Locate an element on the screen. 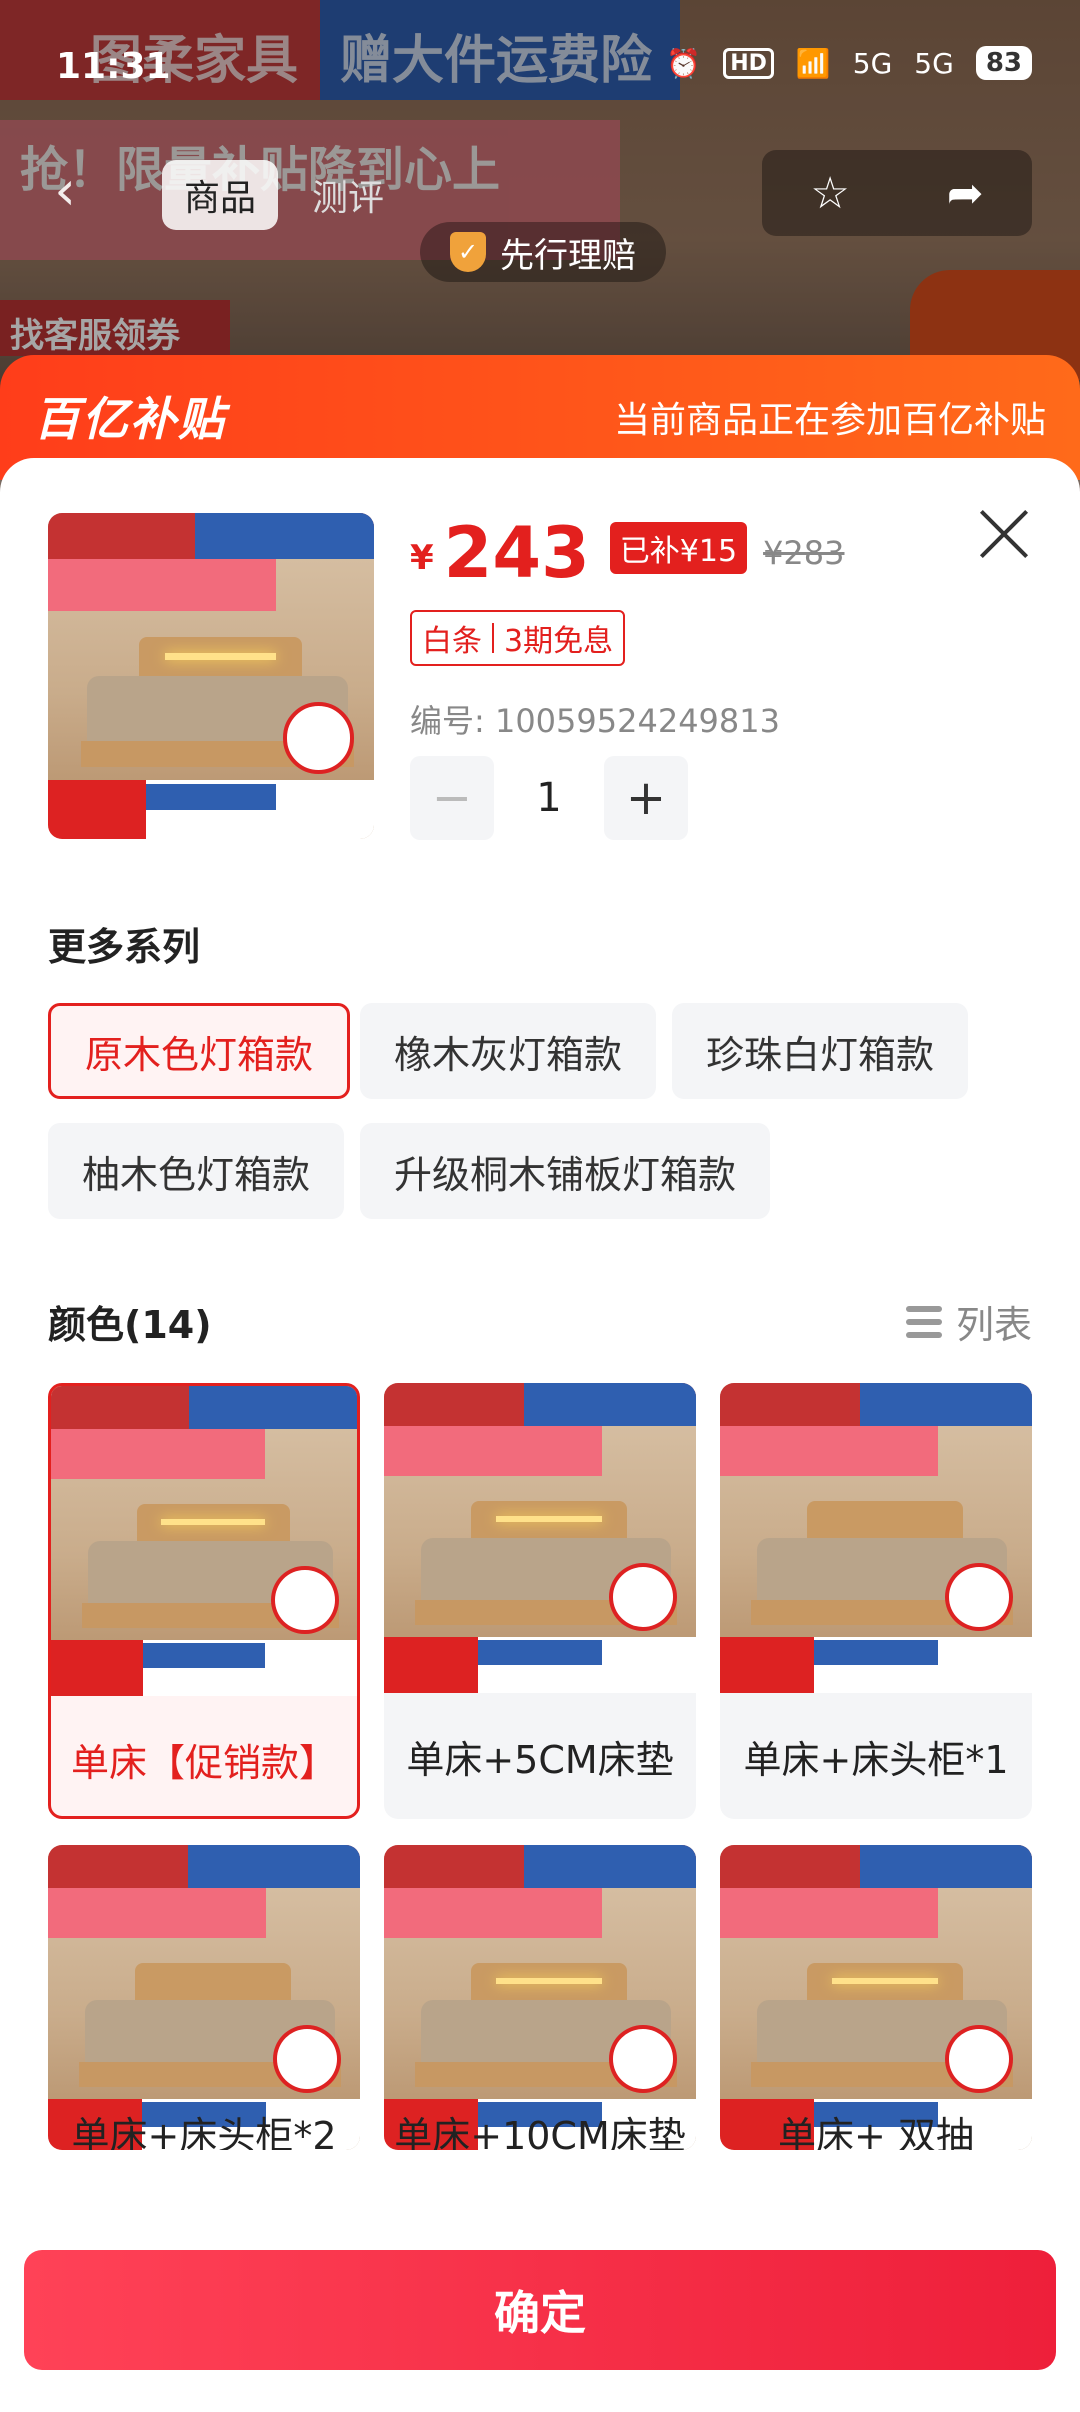  status-bar: 11:31 ⏰ HD 📶 5G 5G 83 is located at coordinates (540, 70).